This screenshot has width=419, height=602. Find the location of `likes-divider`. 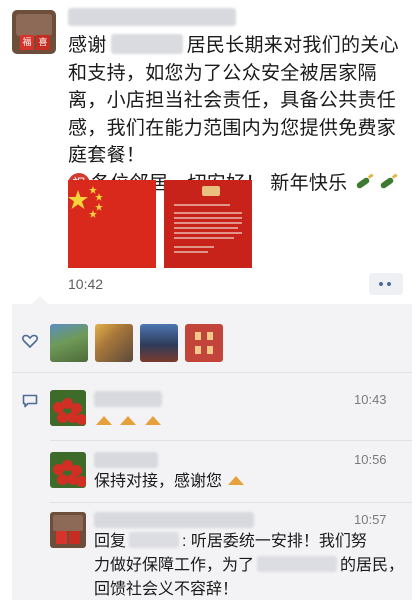

likes-divider is located at coordinates (212, 372).